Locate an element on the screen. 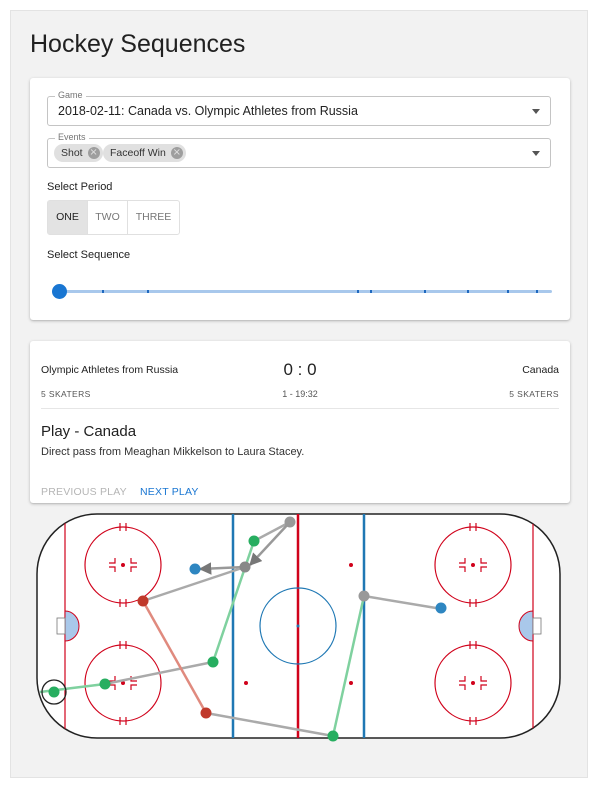 The image size is (598, 794). page-title: Hockey Sequences is located at coordinates (138, 44).